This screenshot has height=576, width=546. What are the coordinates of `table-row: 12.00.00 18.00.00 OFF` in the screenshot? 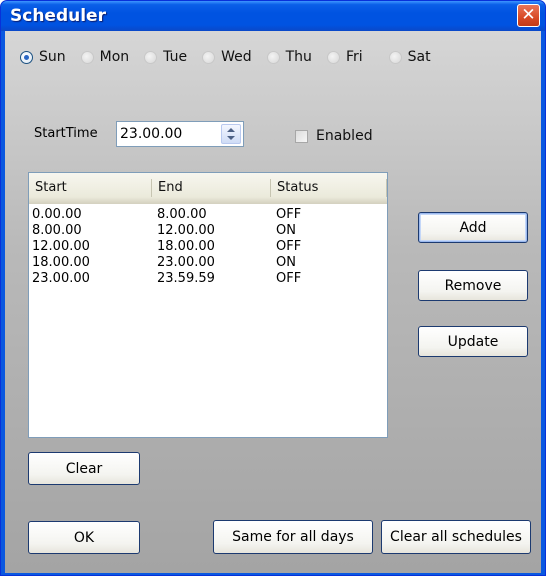 It's located at (208, 247).